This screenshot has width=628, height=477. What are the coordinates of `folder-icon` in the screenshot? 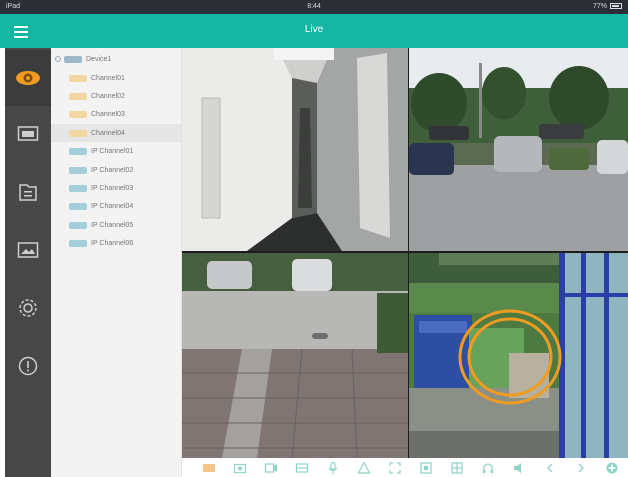 It's located at (28, 192).